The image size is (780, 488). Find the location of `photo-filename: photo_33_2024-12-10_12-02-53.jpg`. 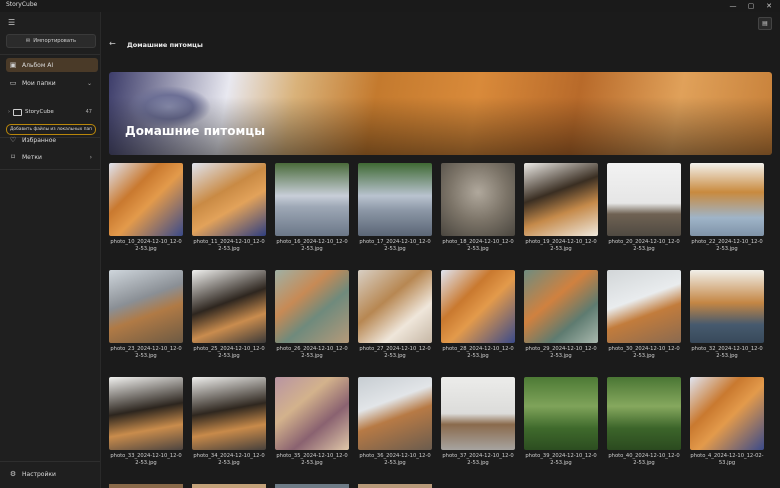

photo-filename: photo_33_2024-12-10_12-02-53.jpg is located at coordinates (146, 459).